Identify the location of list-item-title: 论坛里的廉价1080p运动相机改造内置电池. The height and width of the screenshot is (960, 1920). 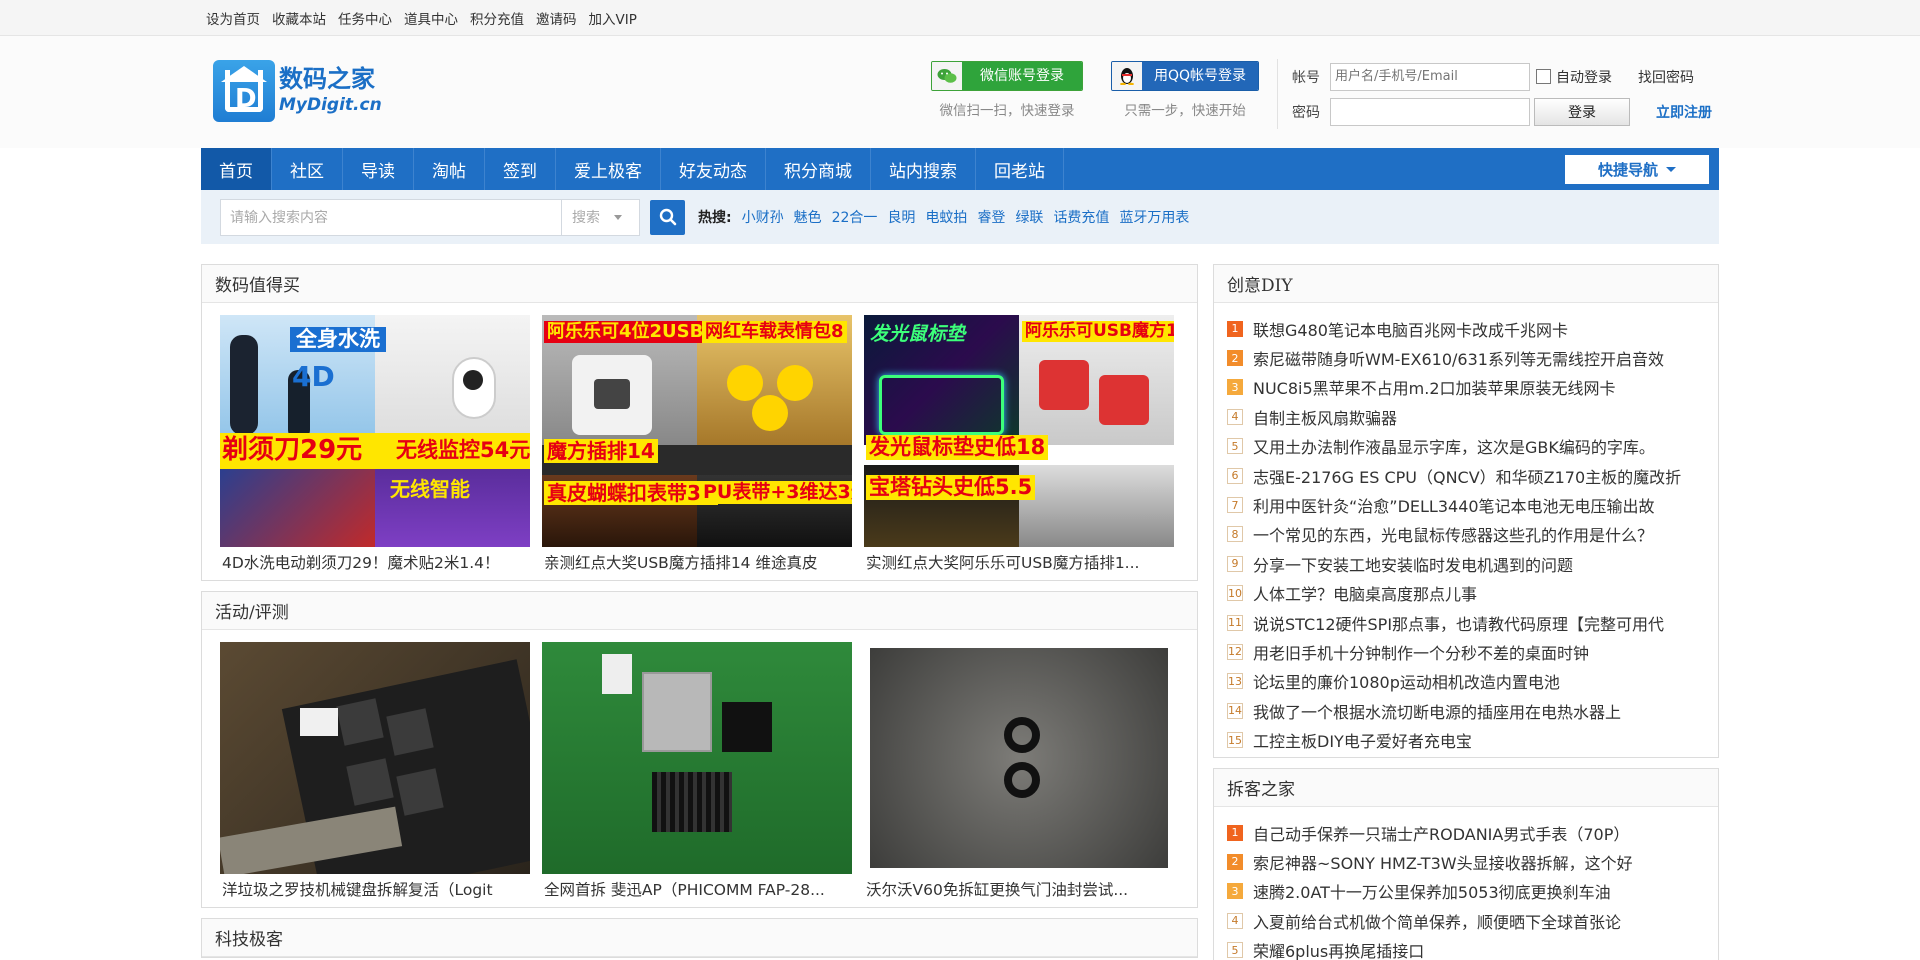
(1406, 681).